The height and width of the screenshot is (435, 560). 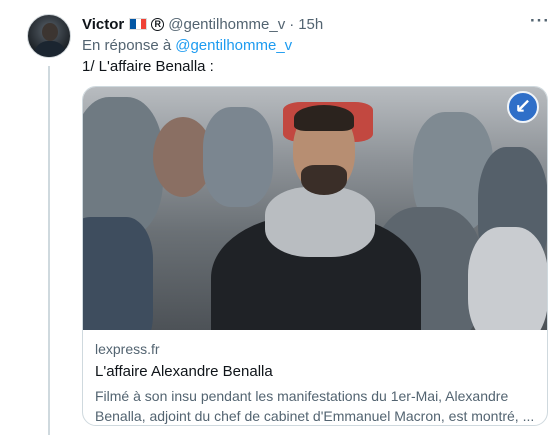 What do you see at coordinates (310, 24) in the screenshot?
I see `timestamp: 15h` at bounding box center [310, 24].